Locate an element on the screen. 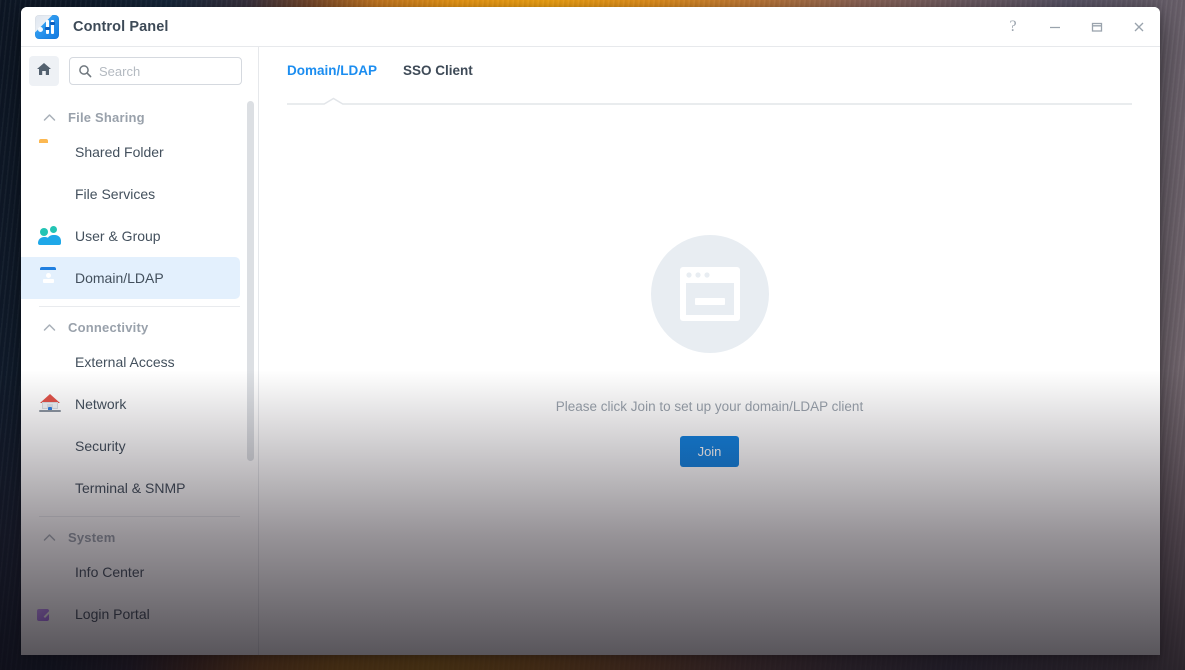 The width and height of the screenshot is (1185, 670). domain-ldap-icon is located at coordinates (50, 278).